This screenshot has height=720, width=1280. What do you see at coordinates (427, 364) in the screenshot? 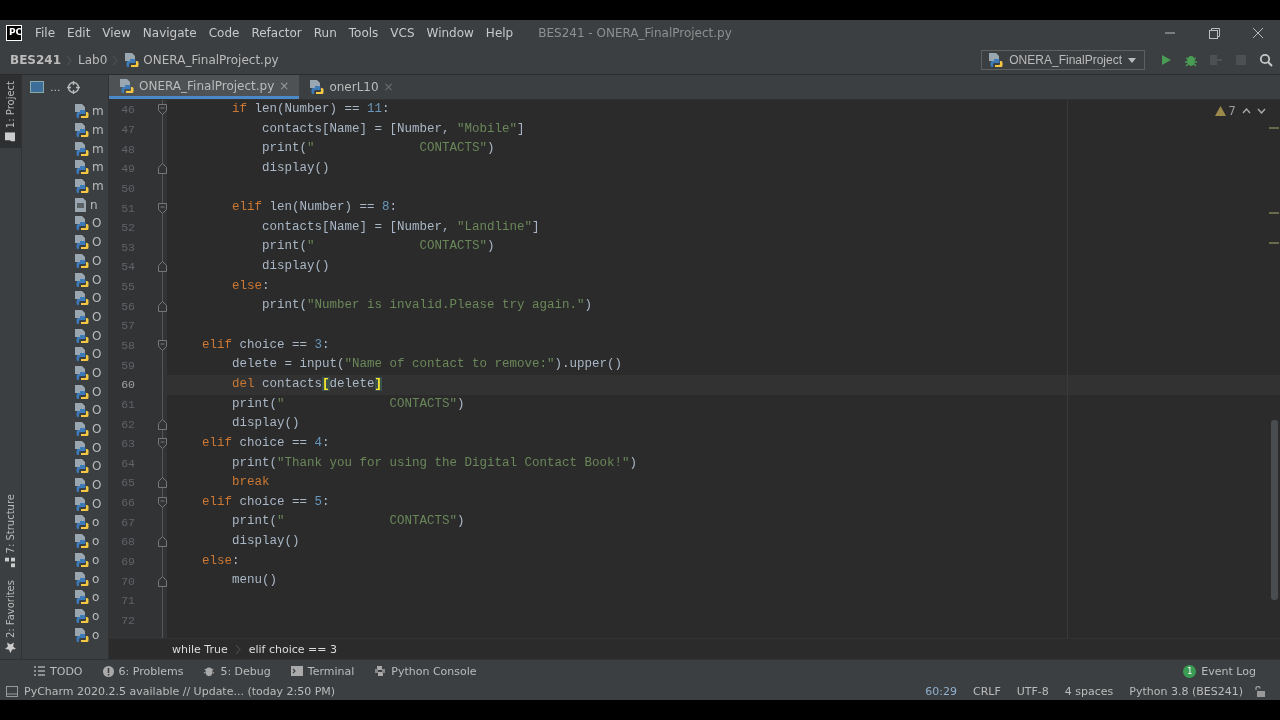
I see `code-line: delete = input("Name of contact to remove:").upper()` at bounding box center [427, 364].